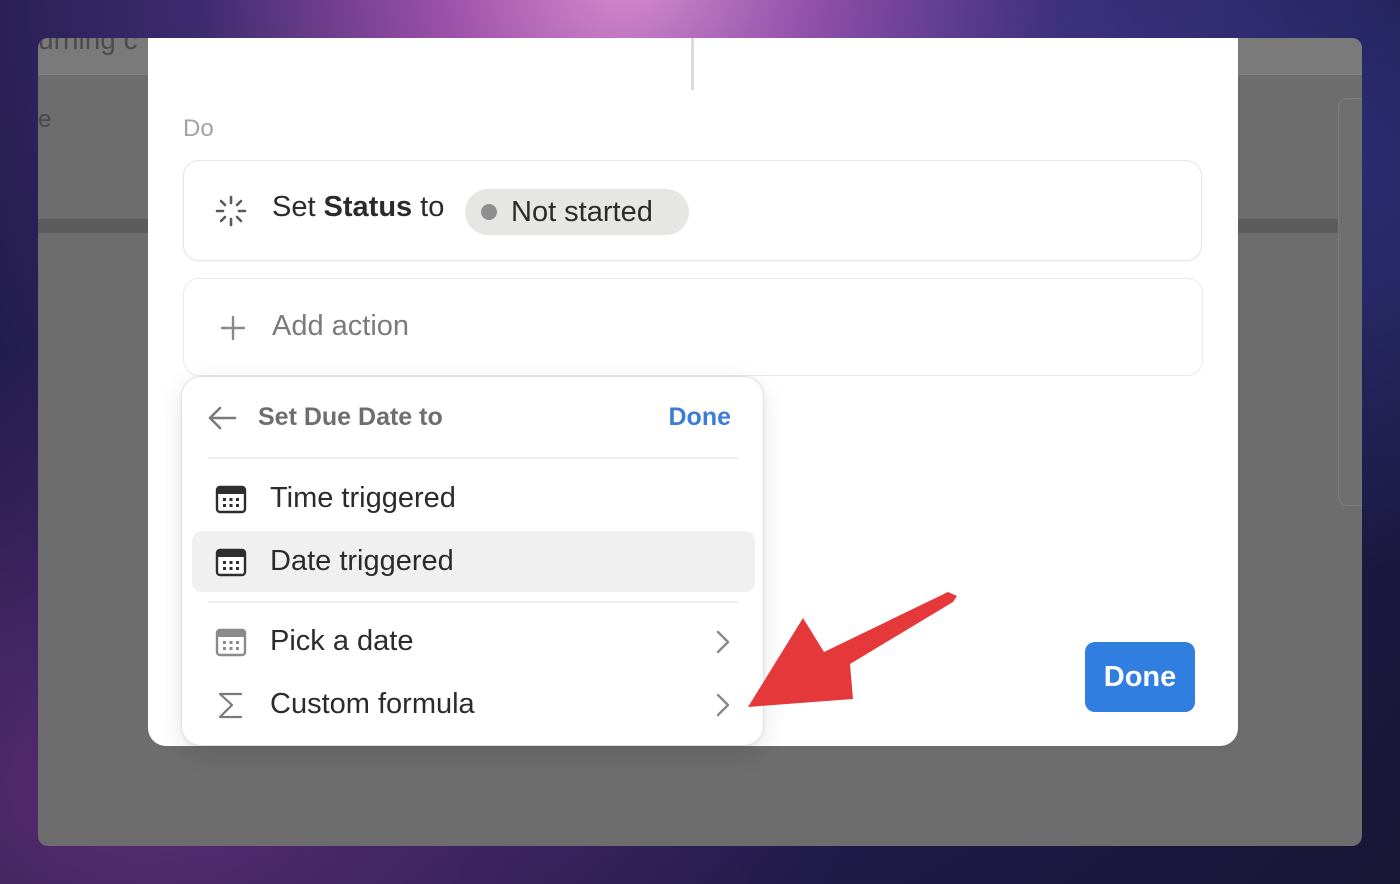 This screenshot has width=1400, height=884. I want to click on status-dot-icon, so click(489, 212).